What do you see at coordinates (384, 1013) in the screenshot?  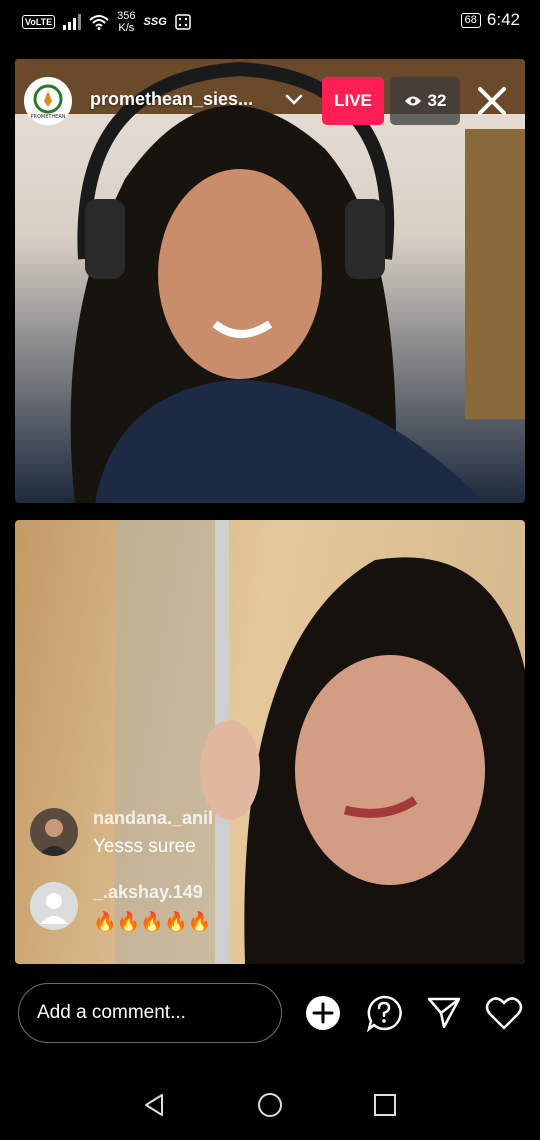 I see `question-icon` at bounding box center [384, 1013].